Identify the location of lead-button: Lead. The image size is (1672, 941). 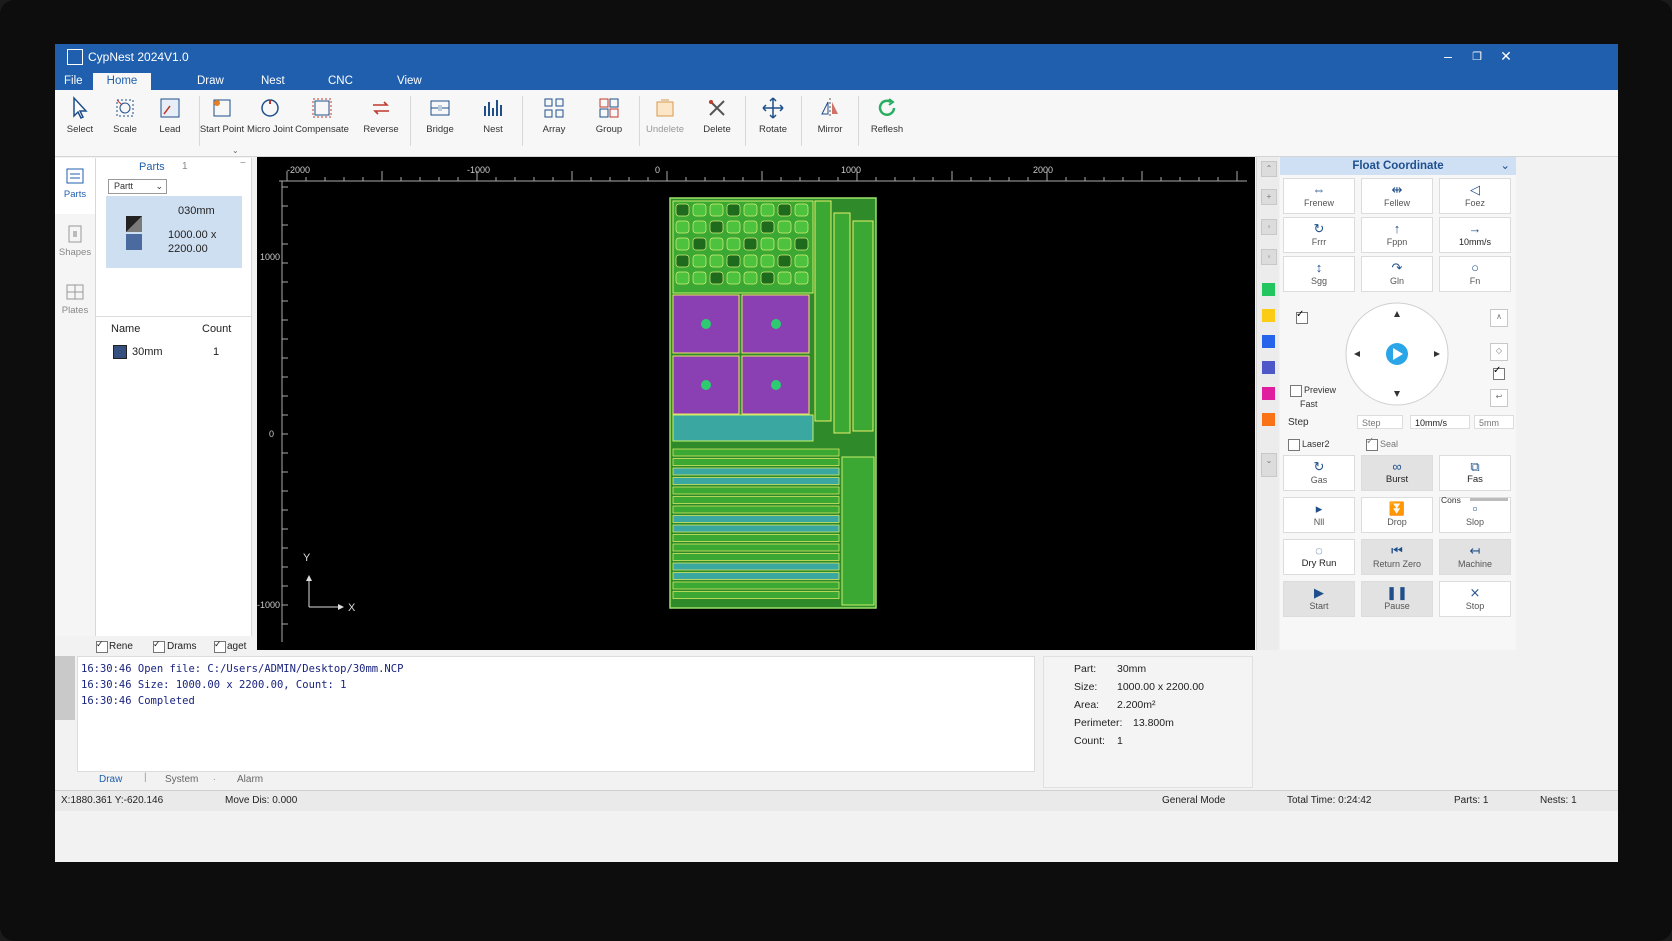
(170, 123).